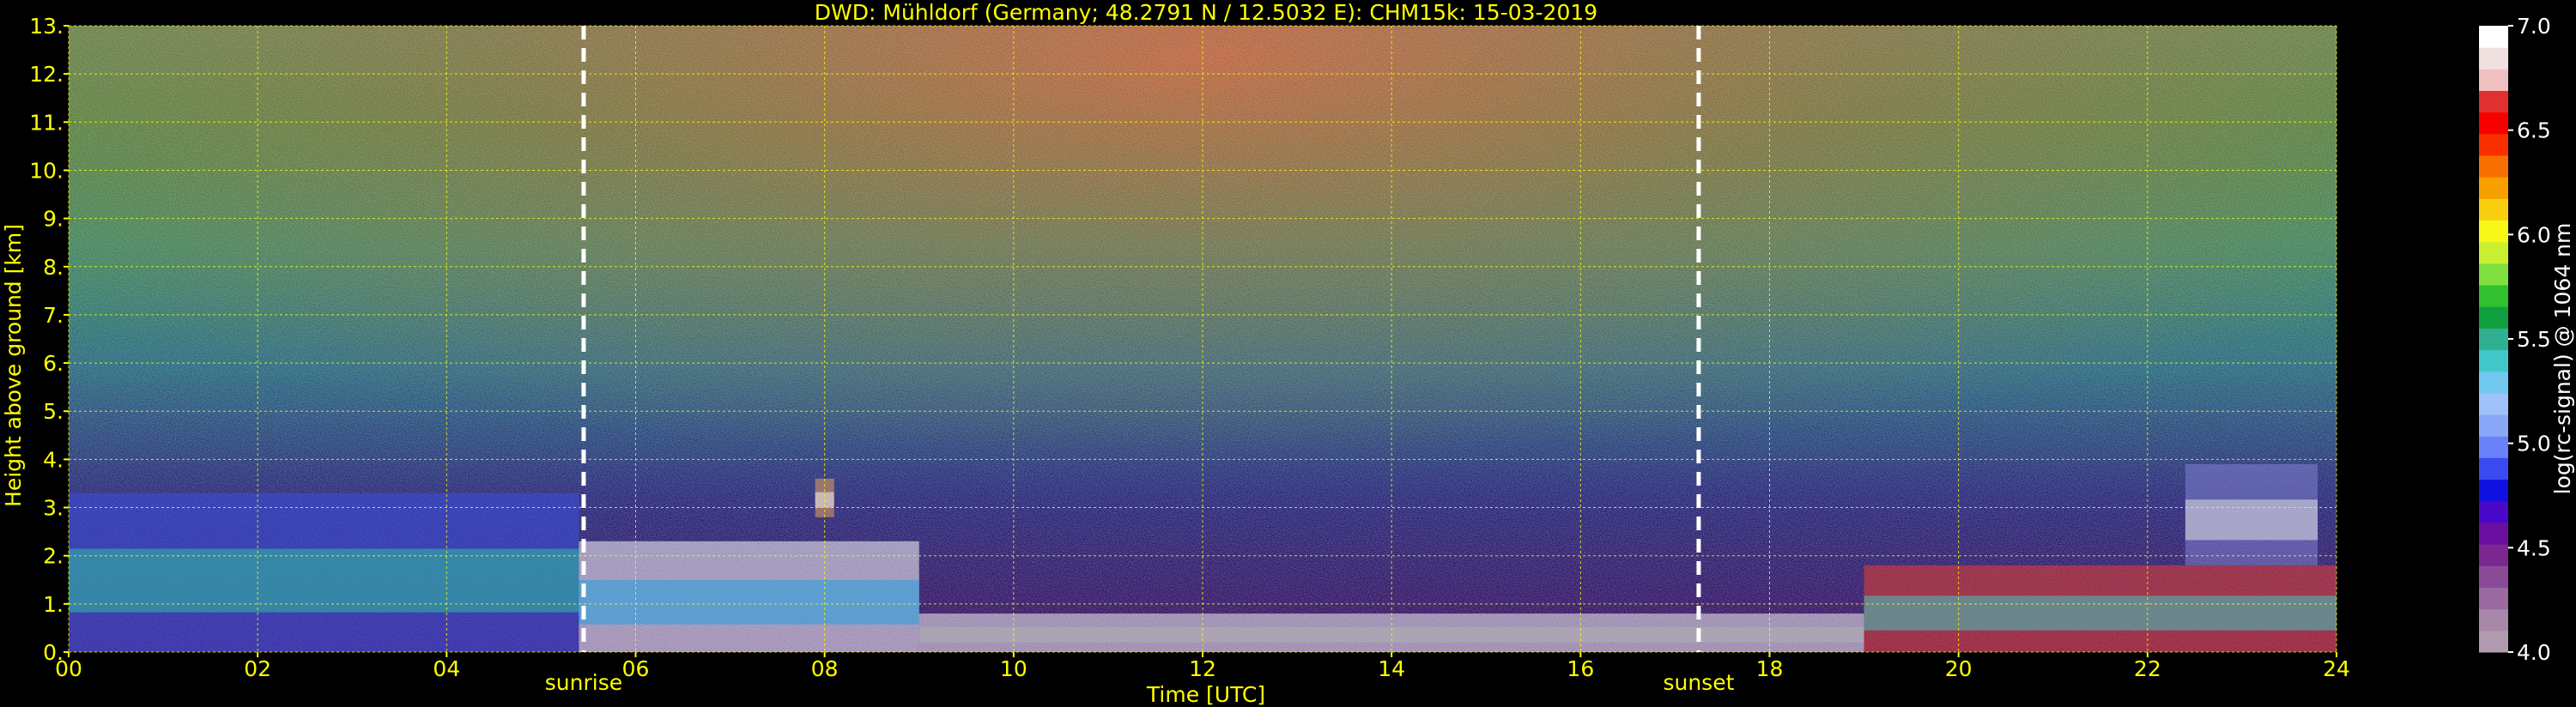 This screenshot has width=2576, height=707. Describe the element at coordinates (53, 363) in the screenshot. I see `y-tick-label: 6.` at that location.